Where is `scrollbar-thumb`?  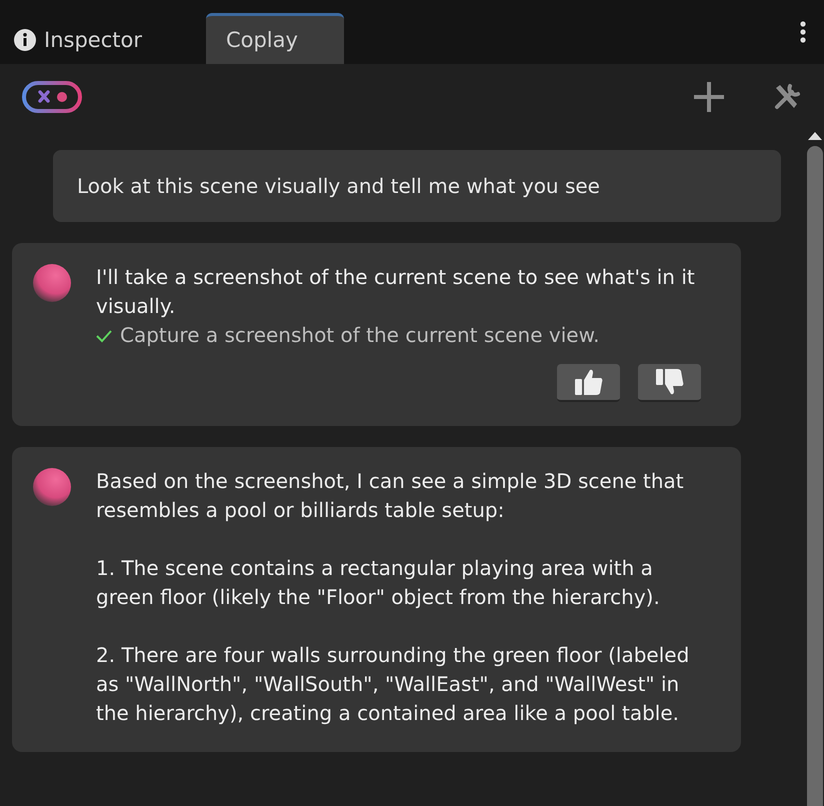 scrollbar-thumb is located at coordinates (815, 476).